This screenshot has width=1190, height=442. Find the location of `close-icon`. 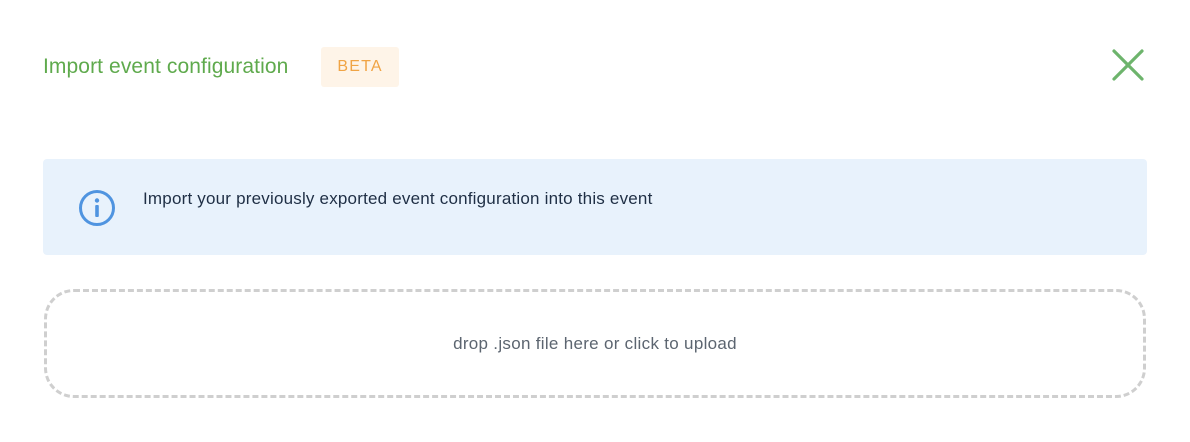

close-icon is located at coordinates (1128, 65).